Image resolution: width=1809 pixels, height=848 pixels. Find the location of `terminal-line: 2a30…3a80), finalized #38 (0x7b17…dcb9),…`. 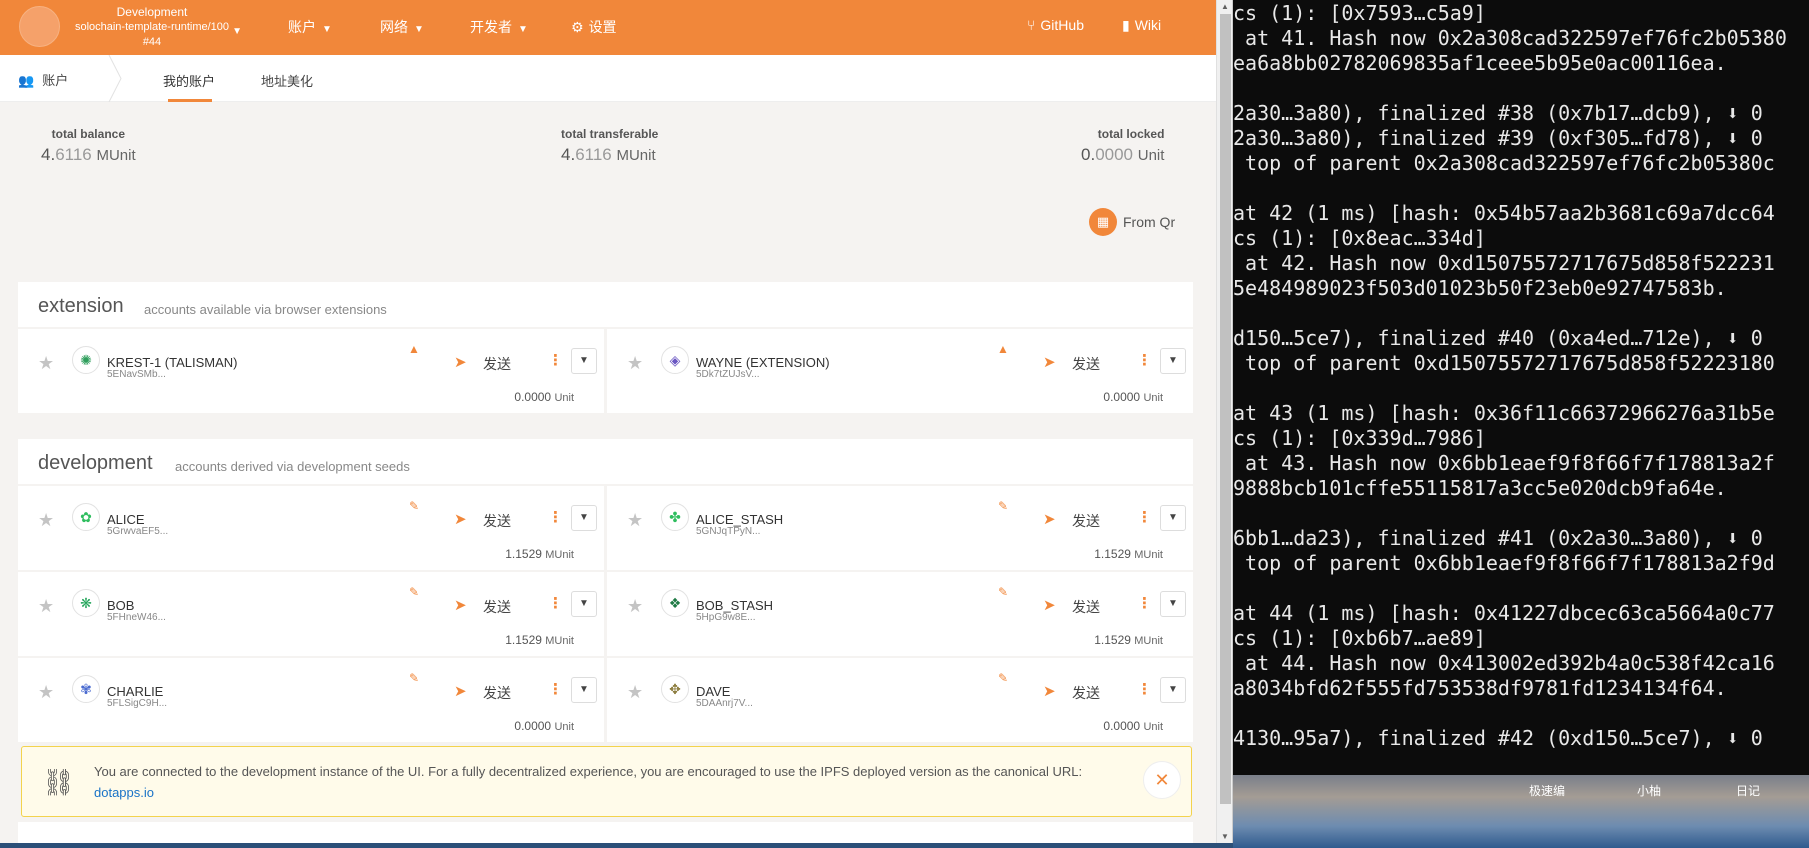

terminal-line: 2a30…3a80), finalized #38 (0x7b17…dcb9),… is located at coordinates (1498, 113).